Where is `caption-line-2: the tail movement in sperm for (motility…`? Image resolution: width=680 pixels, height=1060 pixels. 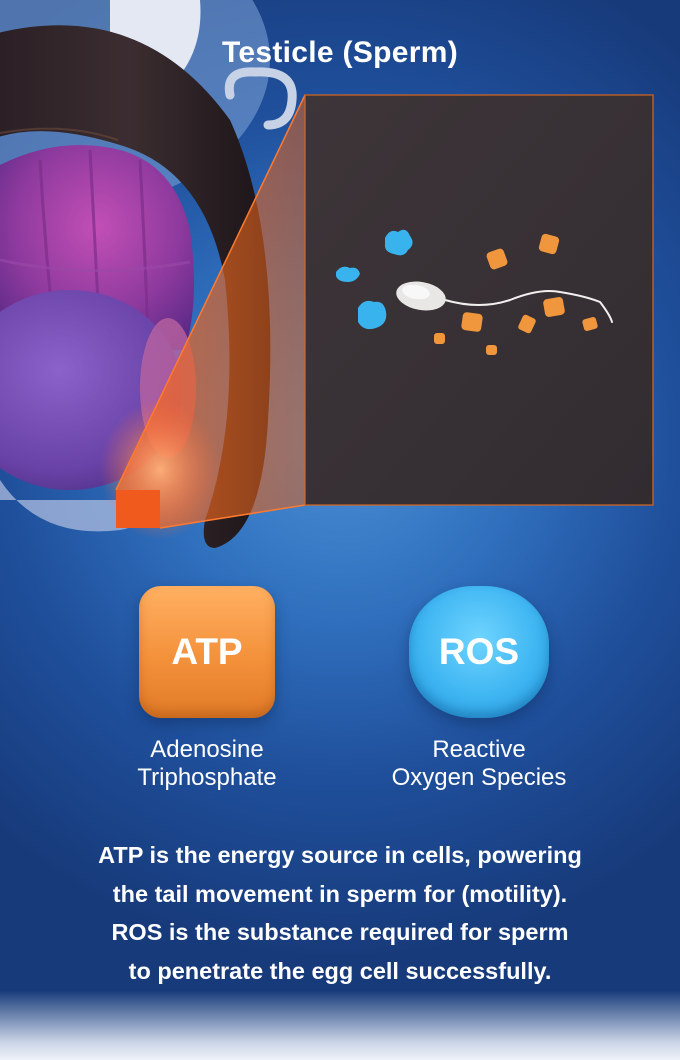
caption-line-2: the tail movement in sperm for (motility… is located at coordinates (340, 893).